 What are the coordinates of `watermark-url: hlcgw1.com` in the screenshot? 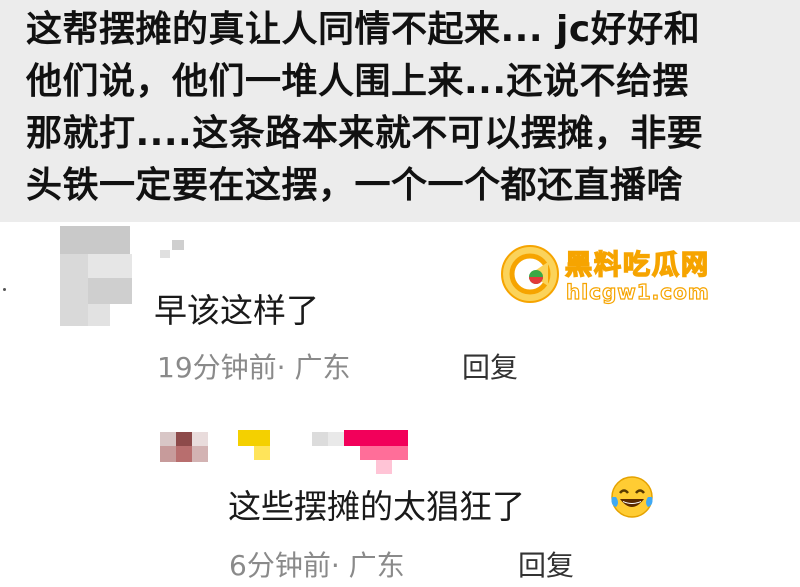 It's located at (637, 291).